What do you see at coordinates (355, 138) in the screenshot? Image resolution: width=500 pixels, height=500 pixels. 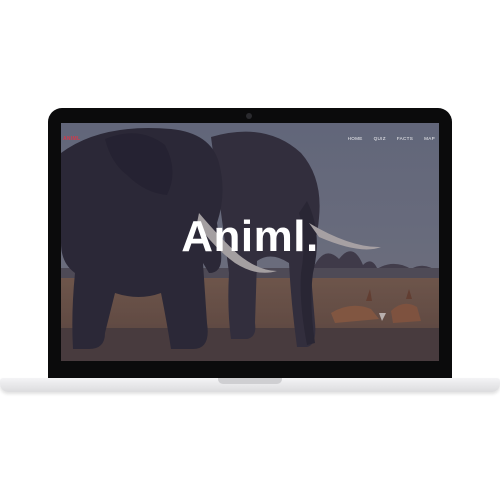 I see `nav-home: HOME` at bounding box center [355, 138].